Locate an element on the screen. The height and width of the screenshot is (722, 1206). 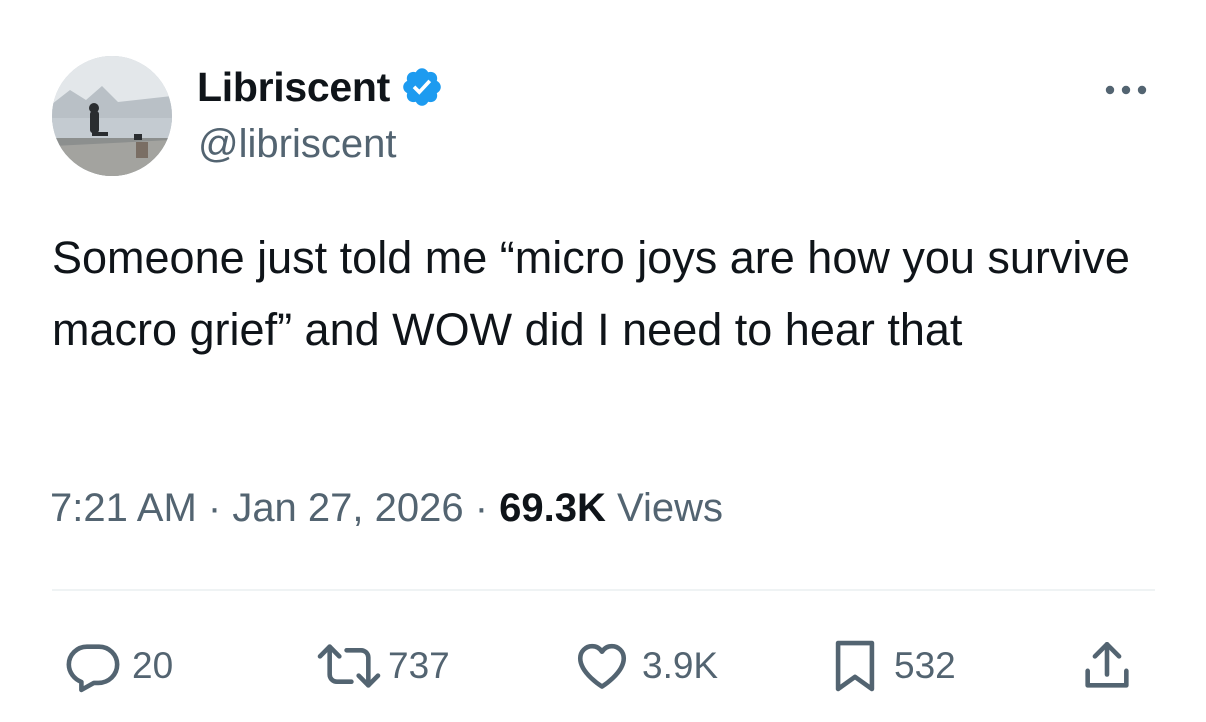
repost-count: 737 is located at coordinates (419, 665).